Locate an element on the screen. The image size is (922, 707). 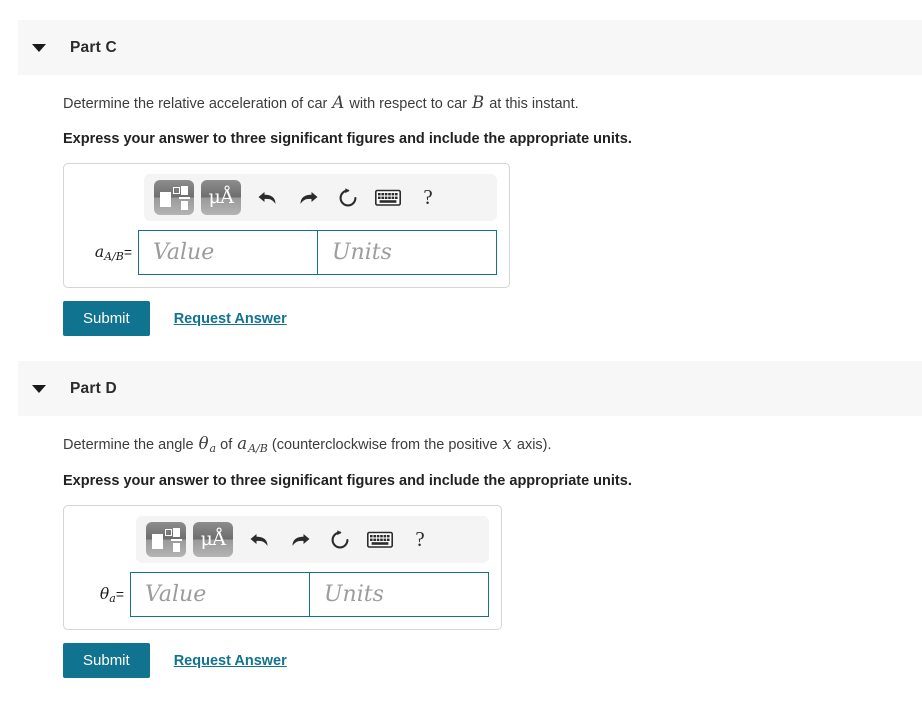
question-middle: of is located at coordinates (226, 445).